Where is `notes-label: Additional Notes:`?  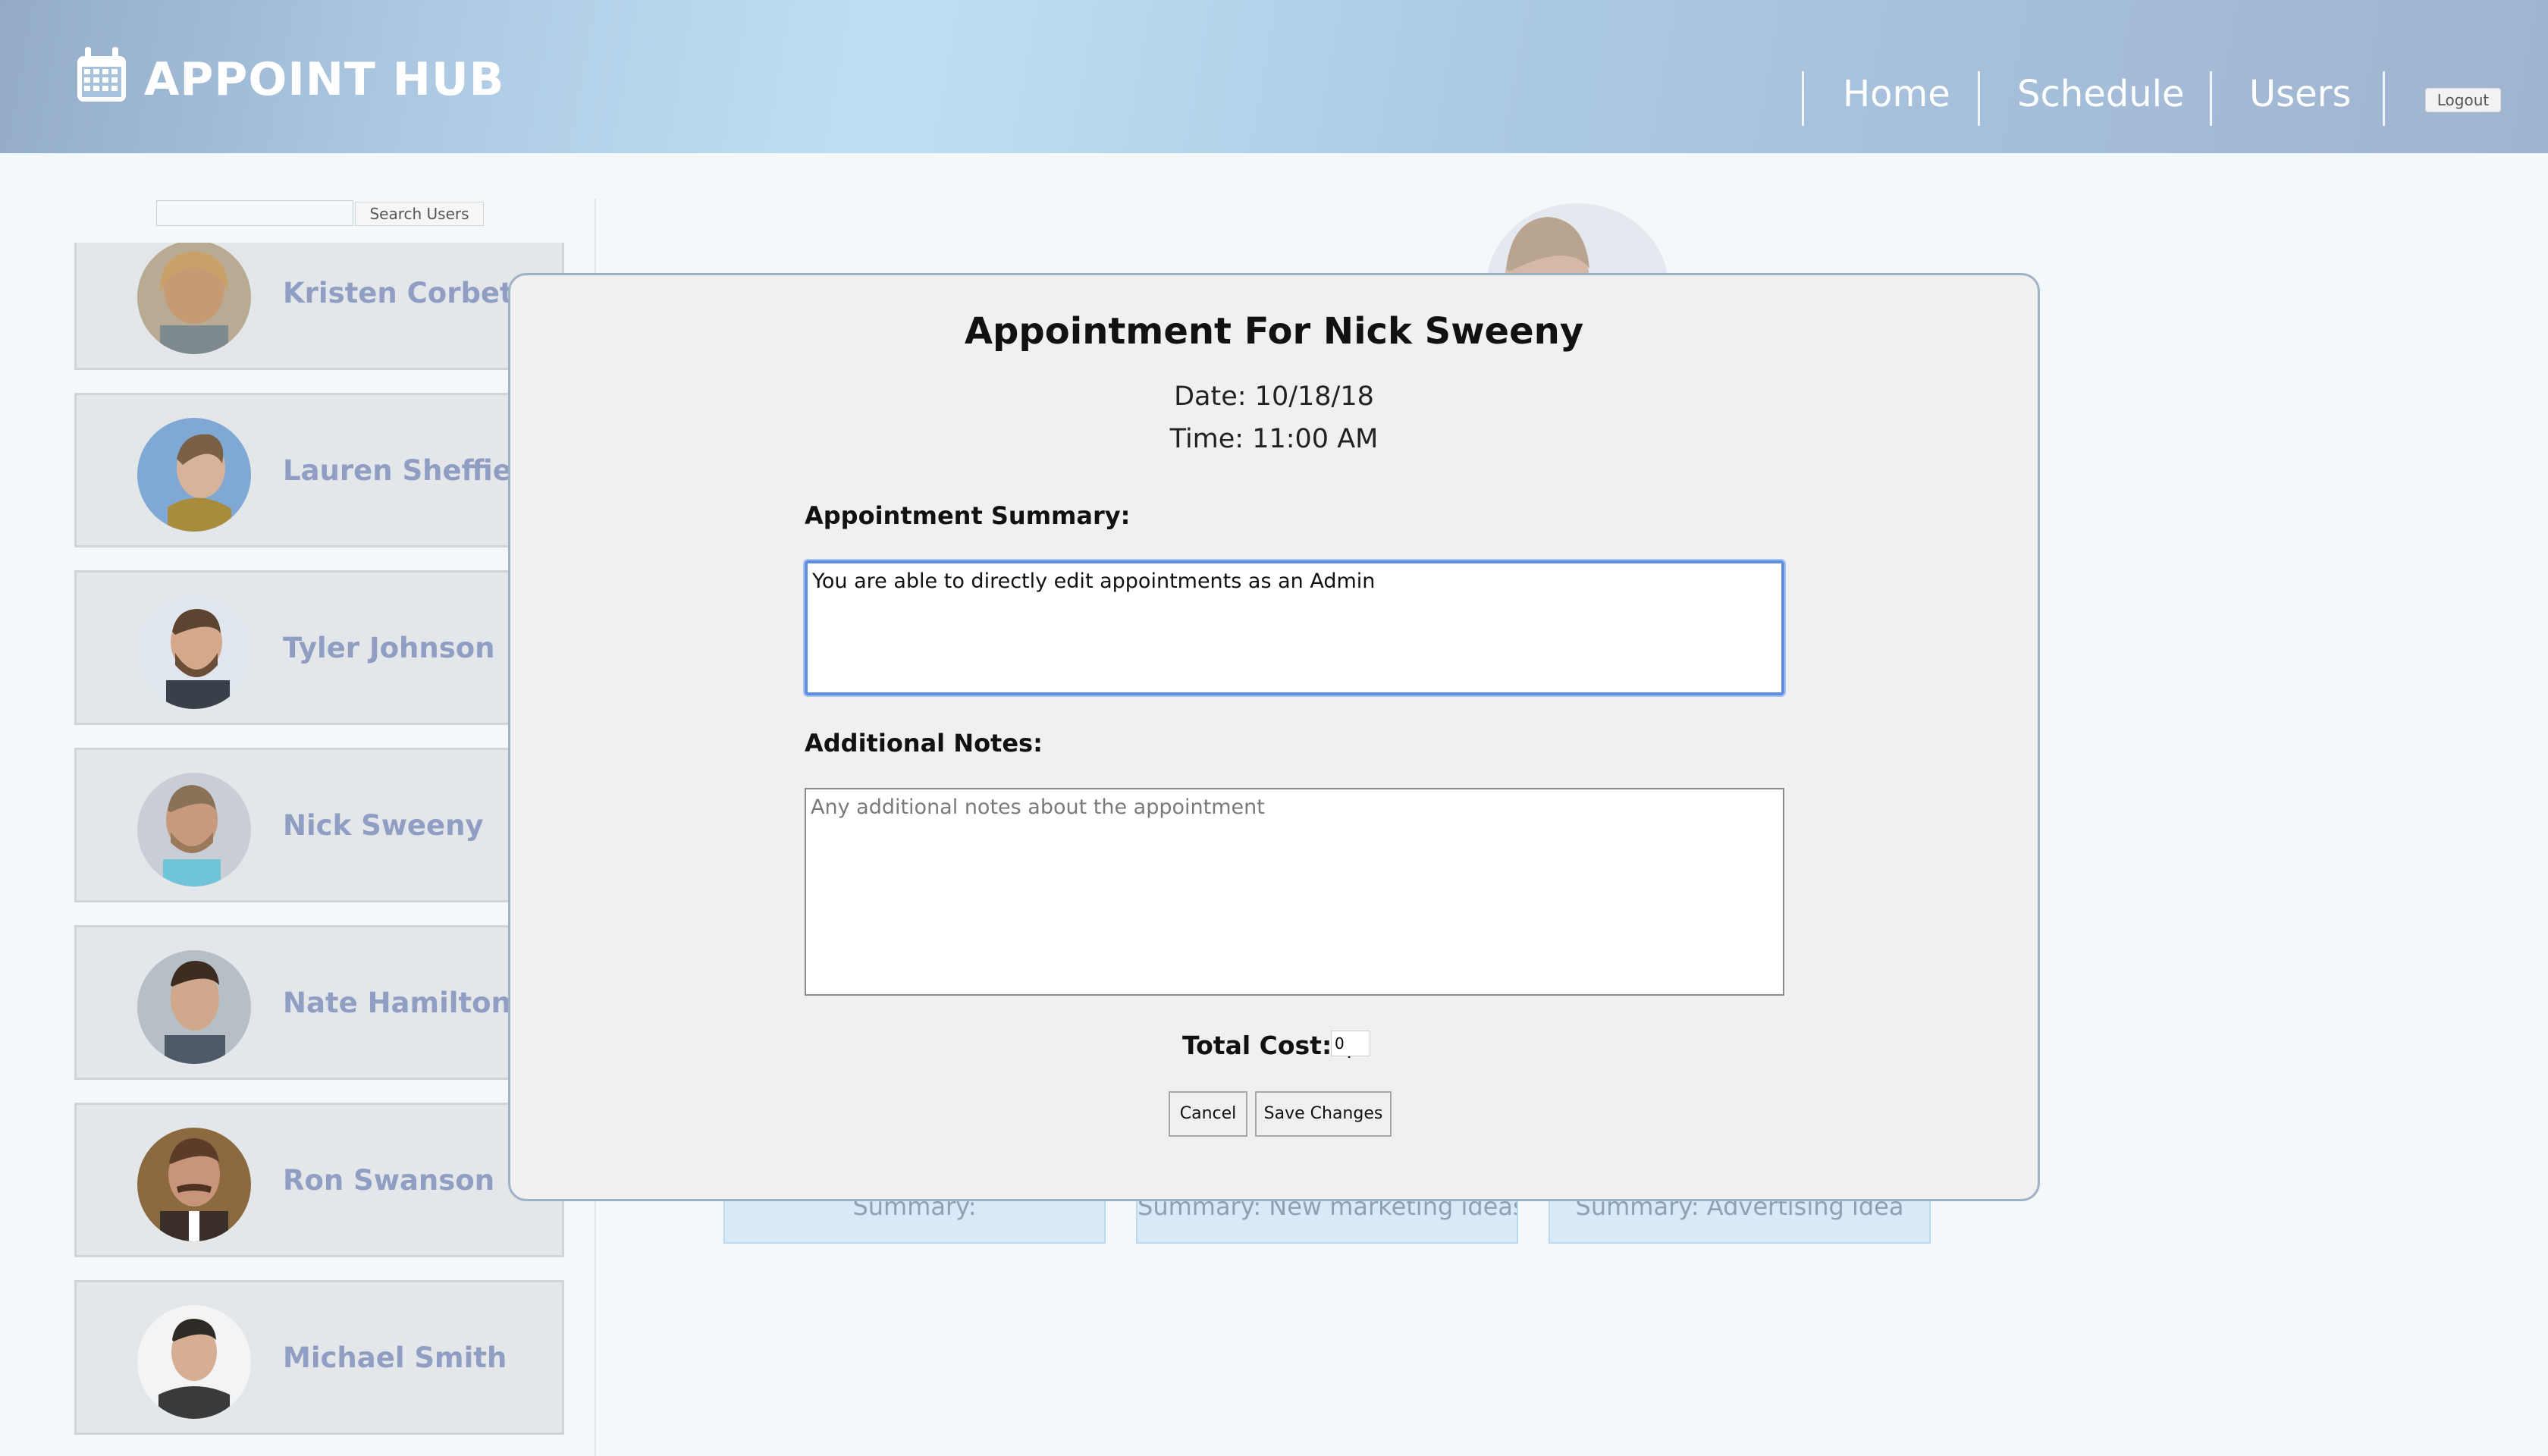 notes-label: Additional Notes: is located at coordinates (924, 743).